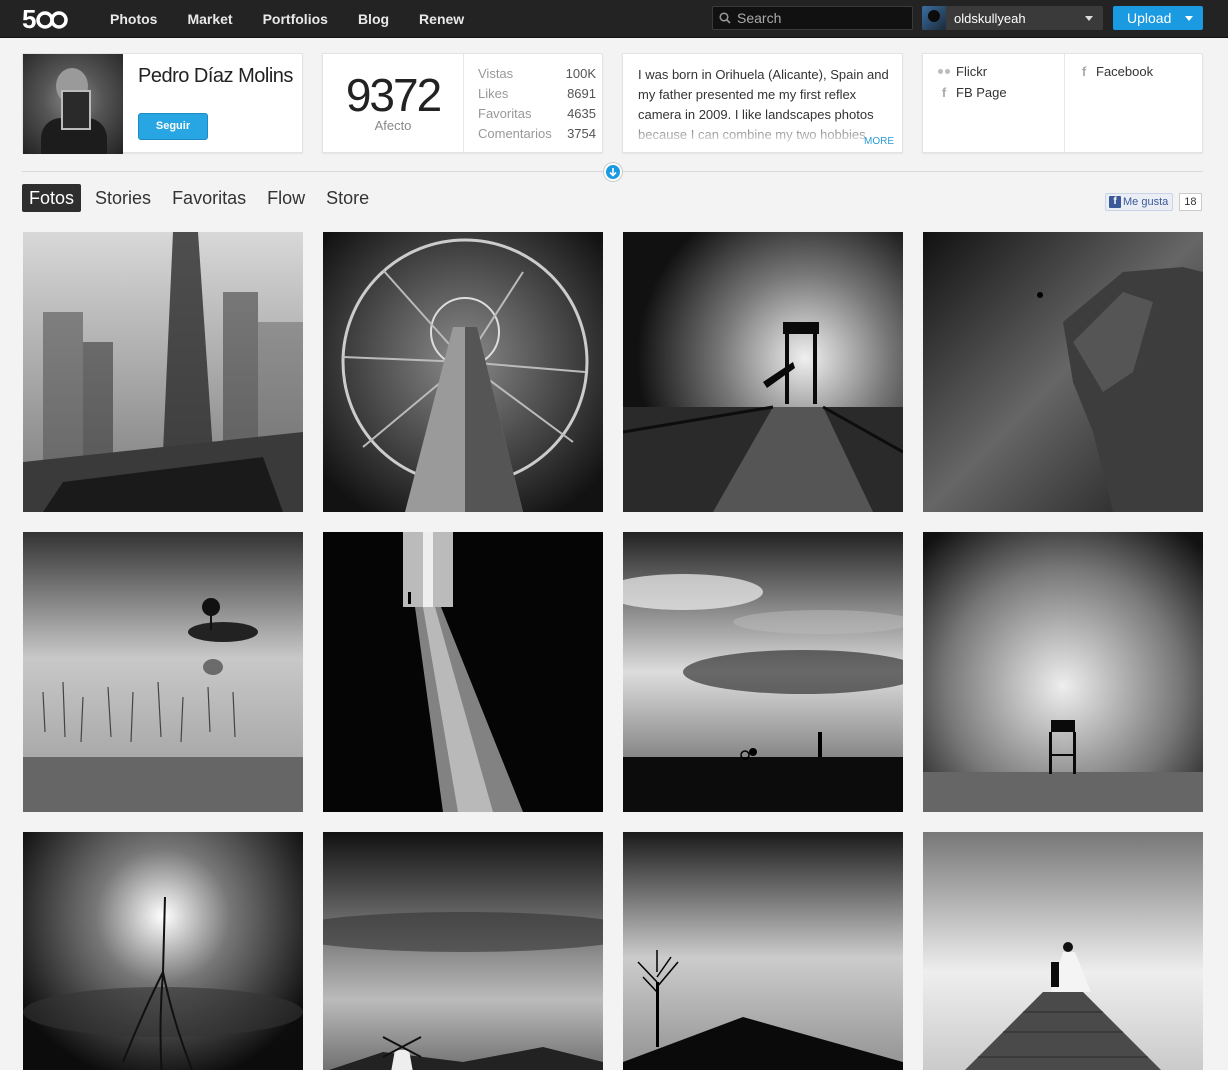 Image resolution: width=1228 pixels, height=1070 pixels. Describe the element at coordinates (763, 672) in the screenshot. I see `photo-cloudy-cyclist` at that location.